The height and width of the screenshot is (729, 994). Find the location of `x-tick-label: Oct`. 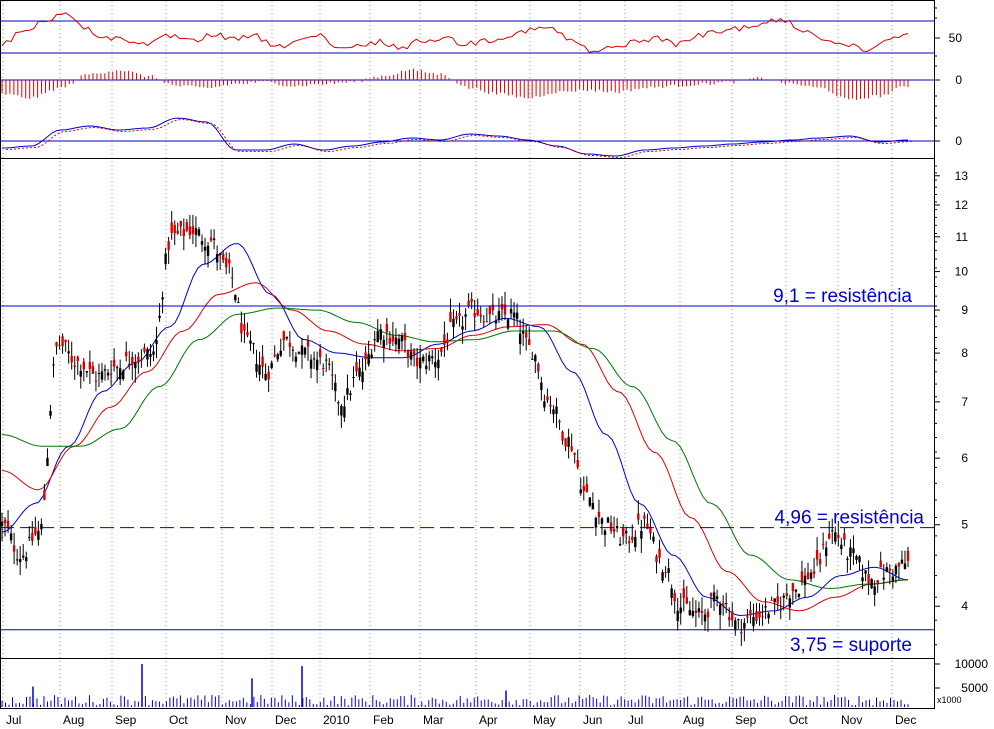

x-tick-label: Oct is located at coordinates (178, 720).